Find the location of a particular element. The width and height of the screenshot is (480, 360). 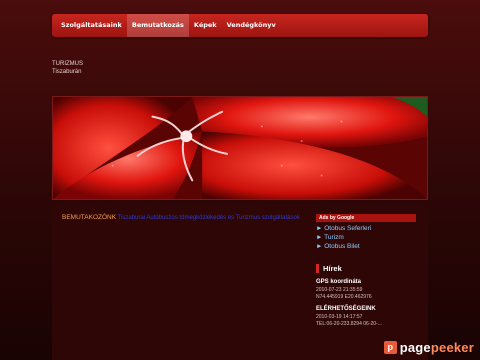

news-heading: Hírek is located at coordinates (366, 268).